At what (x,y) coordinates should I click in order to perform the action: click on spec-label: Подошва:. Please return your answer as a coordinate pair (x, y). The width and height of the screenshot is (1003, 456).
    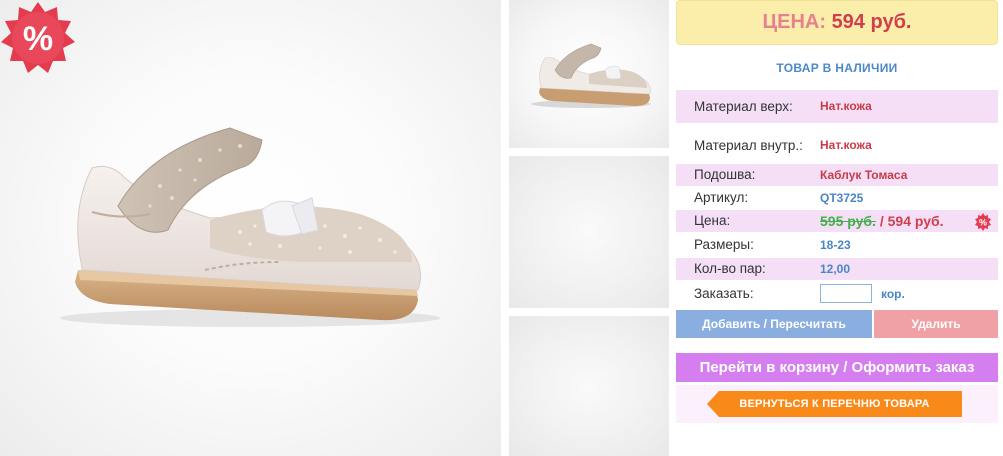
    Looking at the image, I should click on (725, 174).